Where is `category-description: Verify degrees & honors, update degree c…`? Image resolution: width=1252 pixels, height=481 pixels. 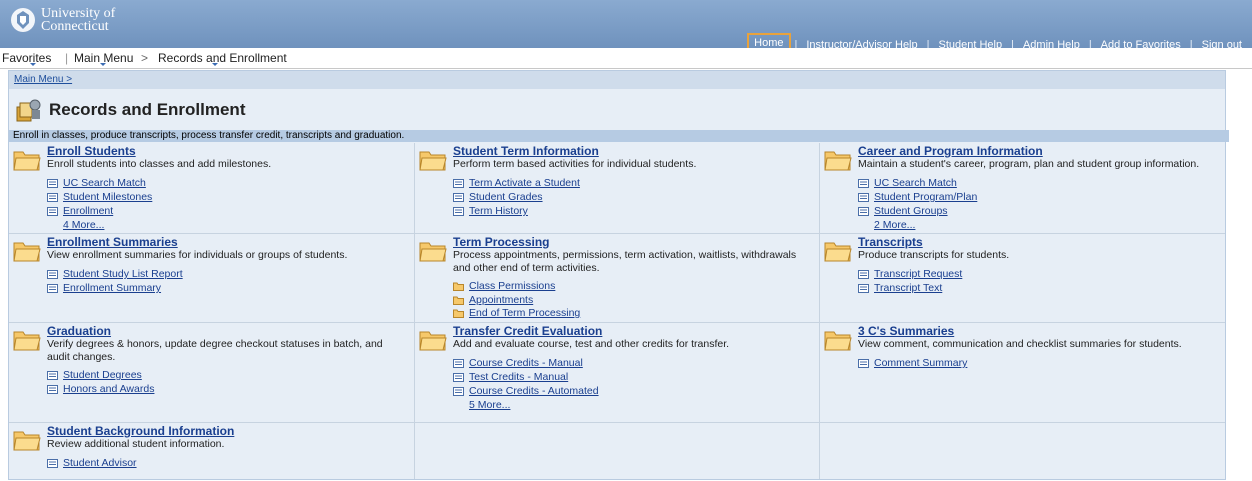 category-description: Verify degrees & honors, update degree c… is located at coordinates (215, 350).